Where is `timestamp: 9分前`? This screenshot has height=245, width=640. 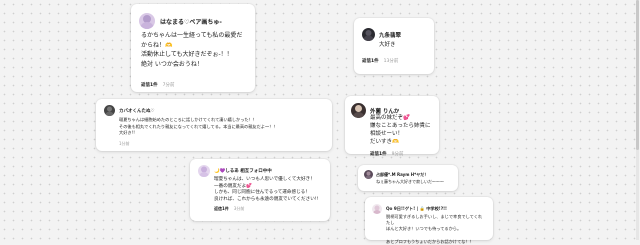 timestamp: 9分前 is located at coordinates (397, 154).